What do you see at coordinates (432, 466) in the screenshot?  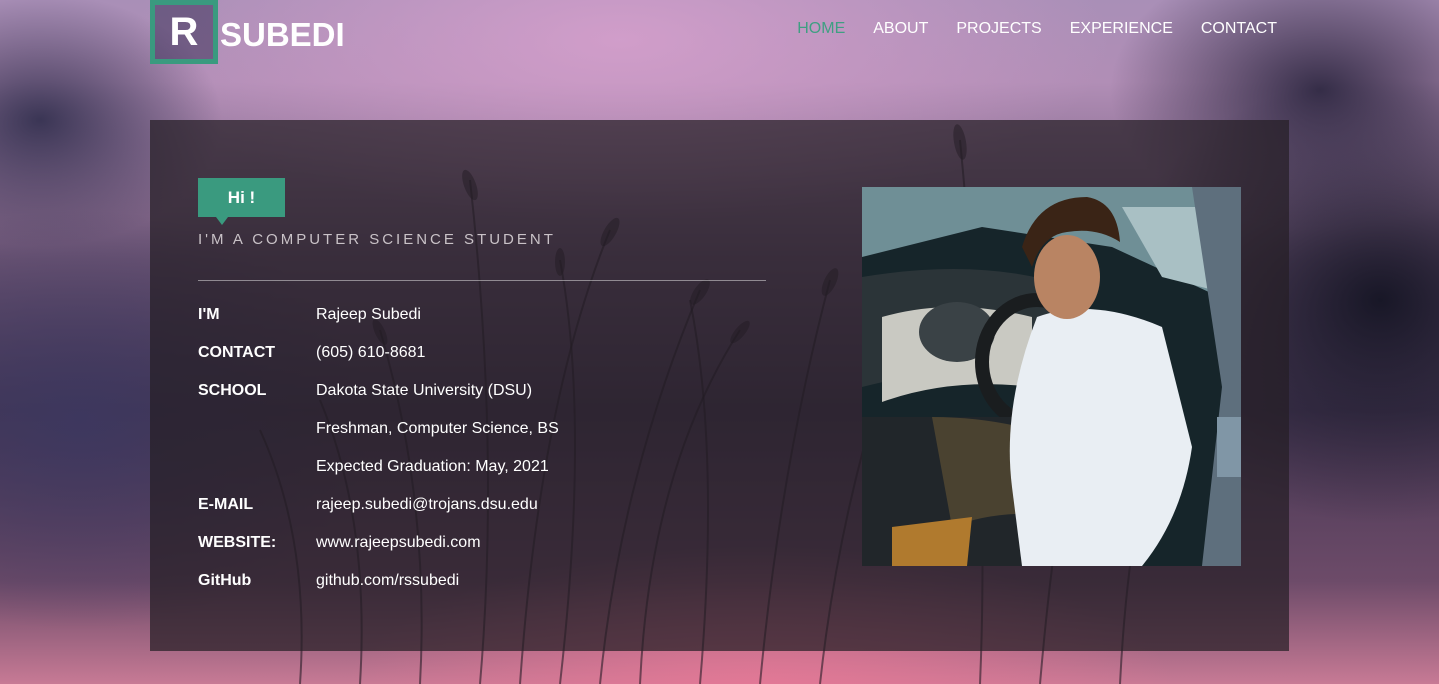 I see `info-value: Expected Graduation: May, 2021` at bounding box center [432, 466].